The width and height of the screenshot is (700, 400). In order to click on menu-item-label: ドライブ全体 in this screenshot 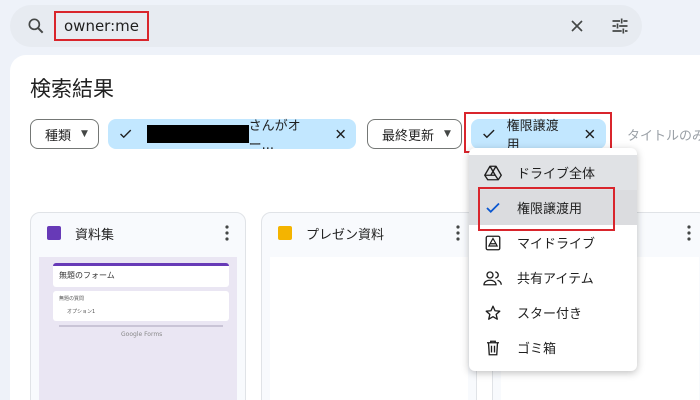, I will do `click(556, 174)`.